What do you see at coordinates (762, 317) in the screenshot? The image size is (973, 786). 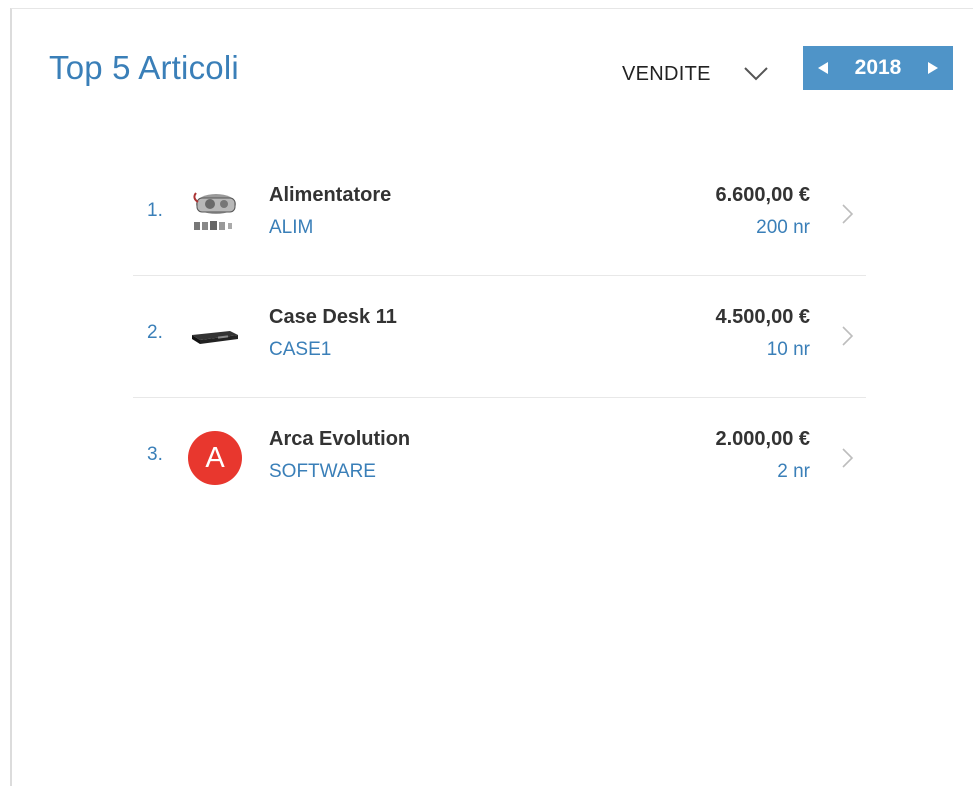 I see `article-amount: 4.500,00 €` at bounding box center [762, 317].